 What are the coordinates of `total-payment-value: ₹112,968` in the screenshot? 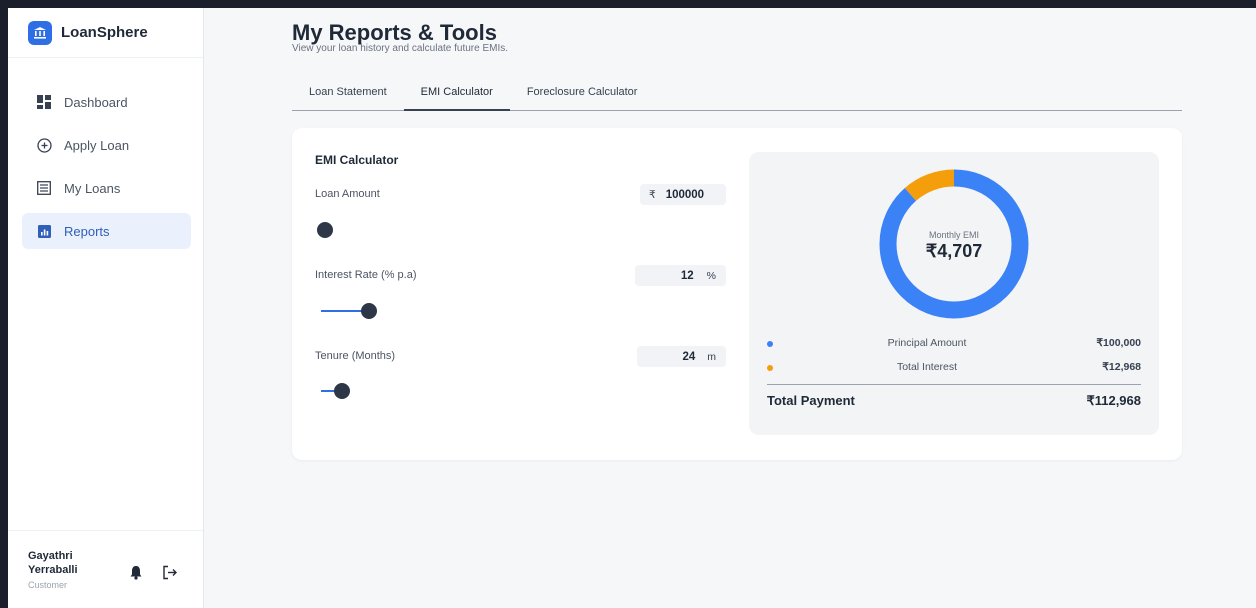 It's located at (1113, 400).